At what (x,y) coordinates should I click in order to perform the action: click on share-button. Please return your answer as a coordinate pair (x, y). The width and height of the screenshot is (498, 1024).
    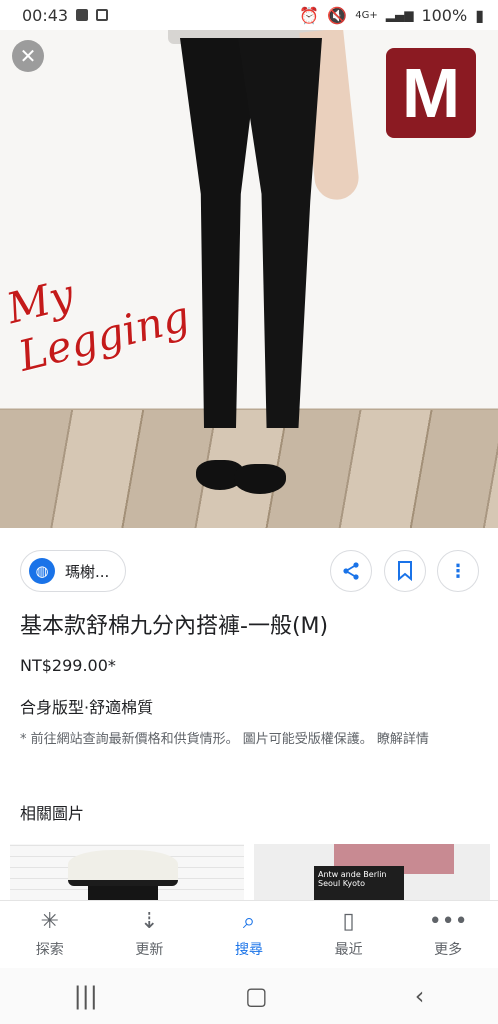
    Looking at the image, I should click on (351, 571).